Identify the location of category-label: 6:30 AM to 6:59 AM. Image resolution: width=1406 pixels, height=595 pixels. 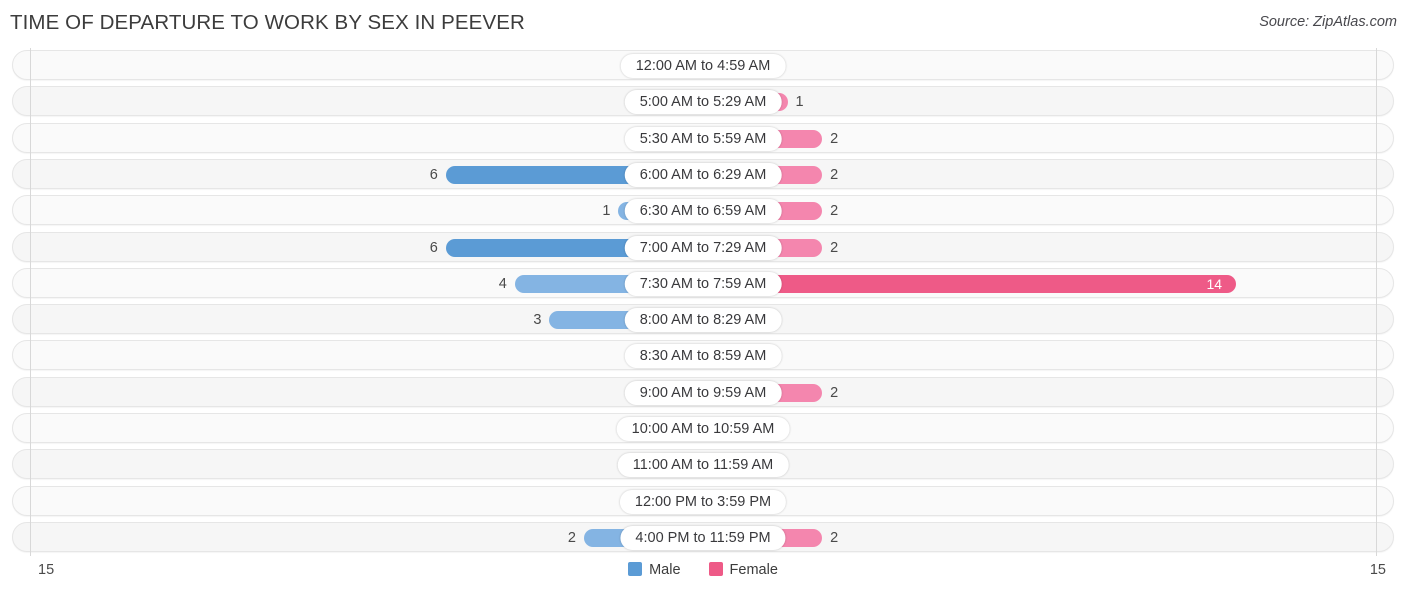
(703, 211).